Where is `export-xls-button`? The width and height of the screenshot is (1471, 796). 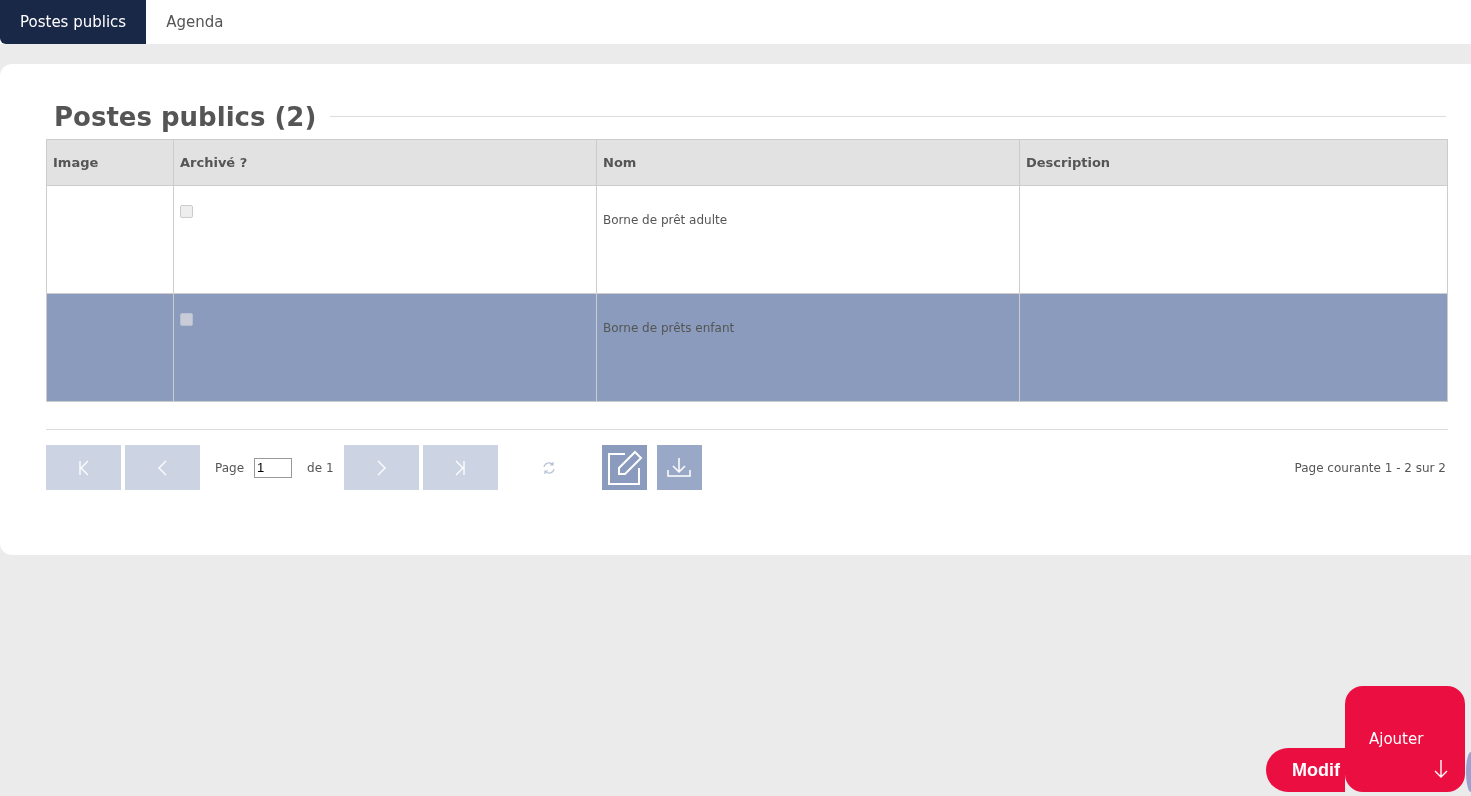
export-xls-button is located at coordinates (679, 467).